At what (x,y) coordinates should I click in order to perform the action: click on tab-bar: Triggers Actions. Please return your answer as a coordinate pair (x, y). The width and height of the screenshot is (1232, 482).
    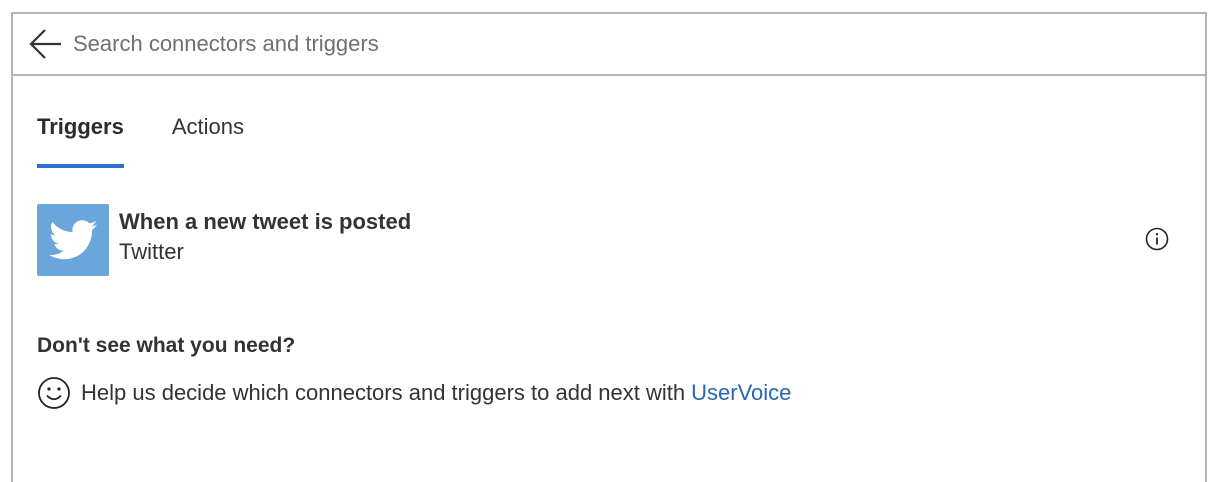
    Looking at the image, I should click on (164, 141).